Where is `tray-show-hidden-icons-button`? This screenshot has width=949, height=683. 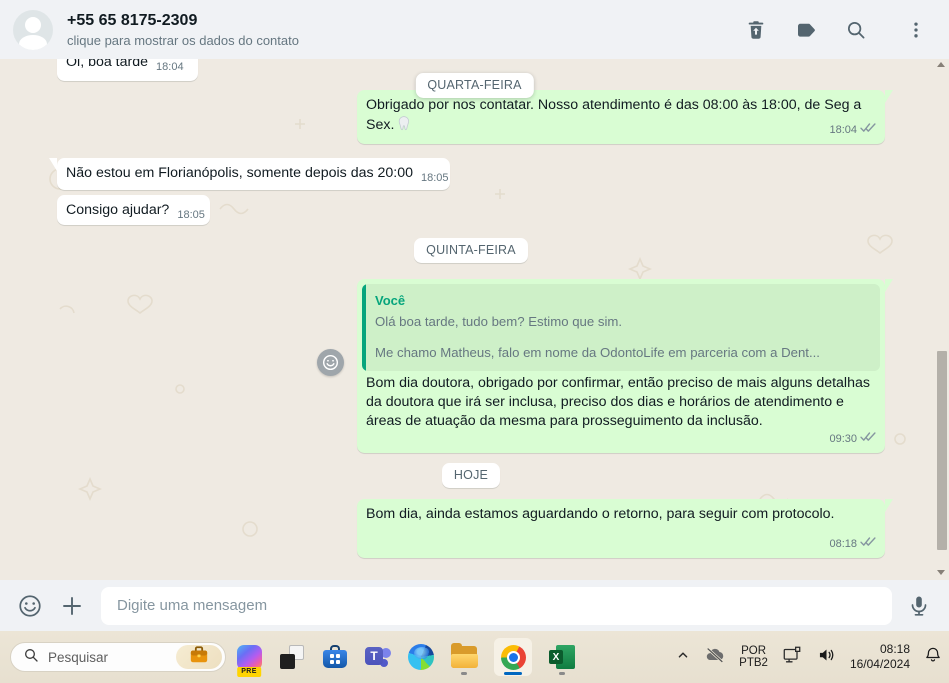 tray-show-hidden-icons-button is located at coordinates (683, 657).